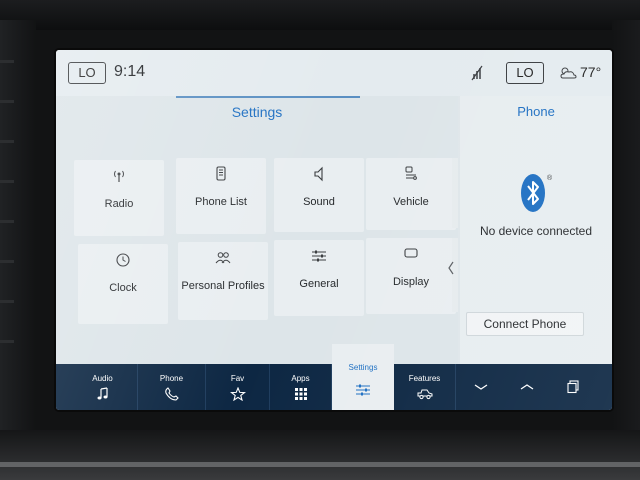  Describe the element at coordinates (223, 258) in the screenshot. I see `people-icon` at that location.